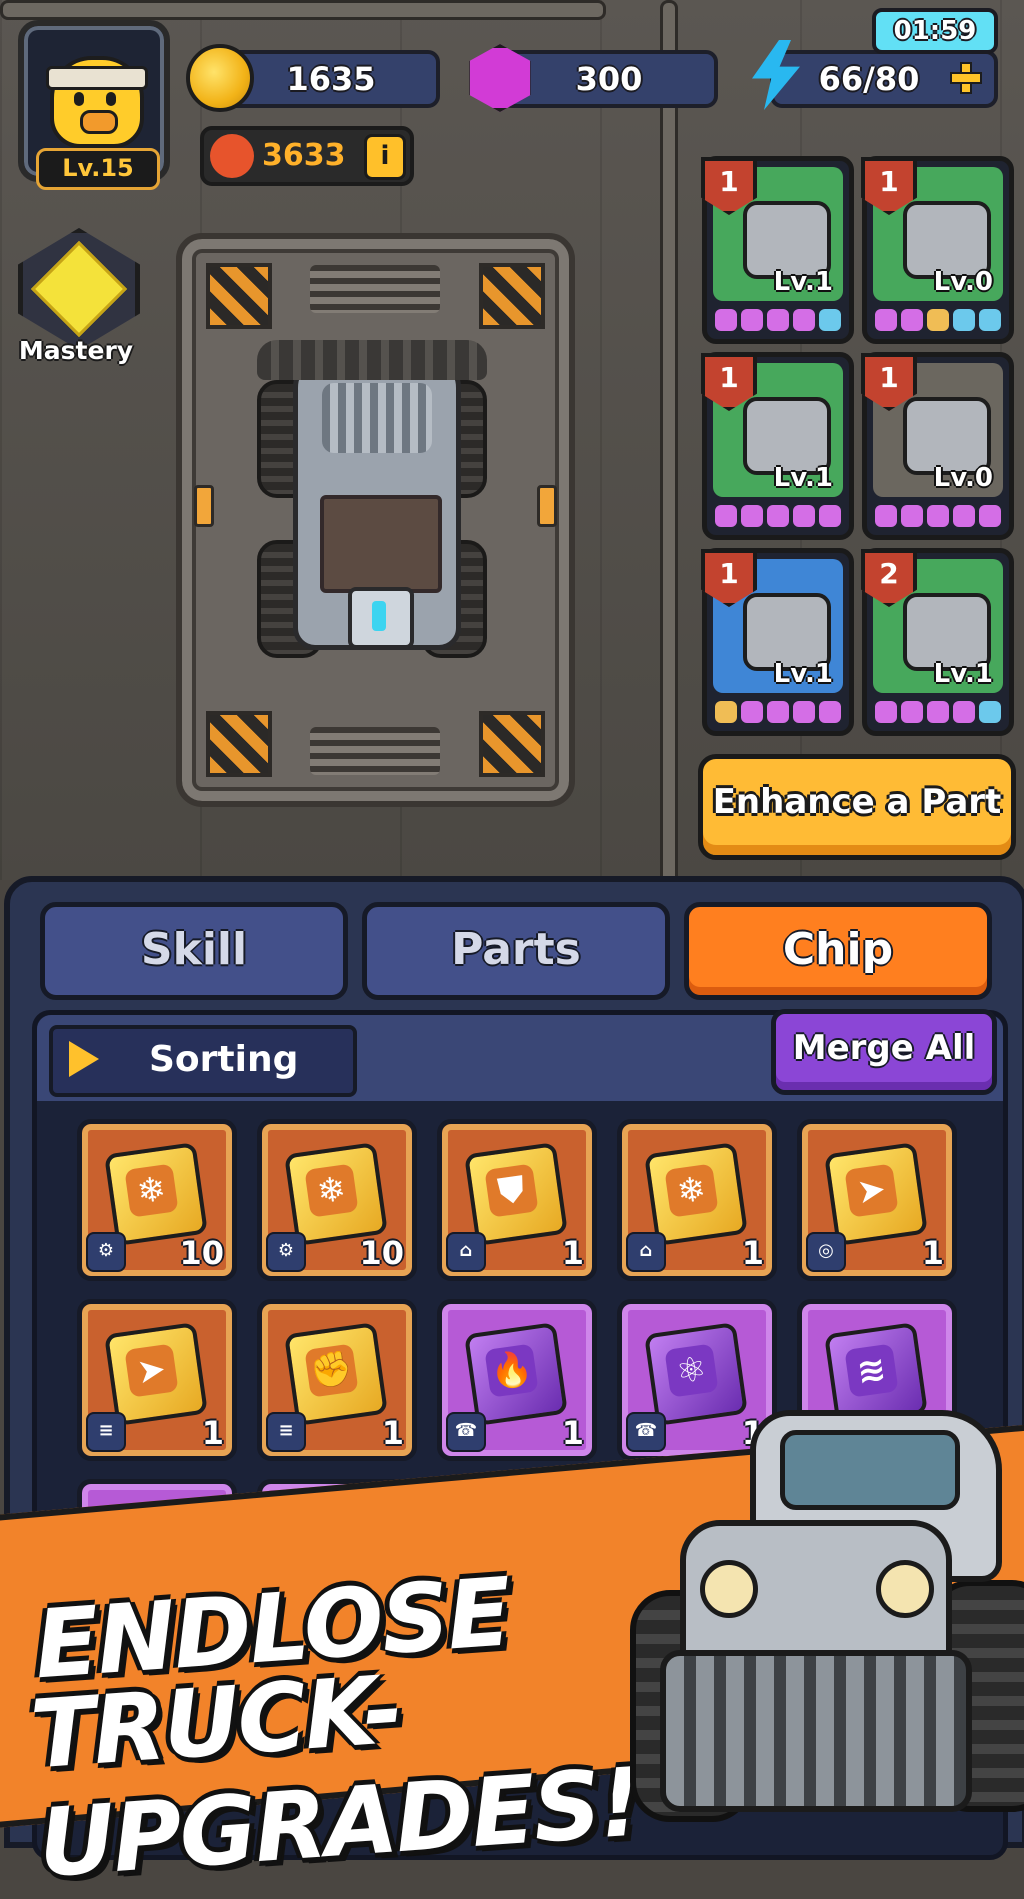 This screenshot has width=1024, height=1899. I want to click on part-slot-icon: ◎, so click(826, 1252).